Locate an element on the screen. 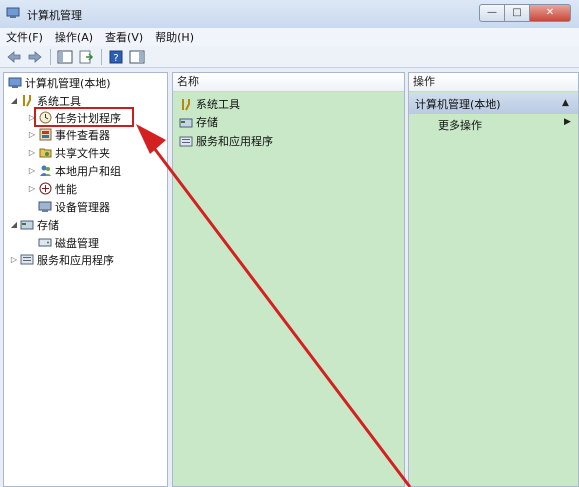 The height and width of the screenshot is (487, 579). tree-item-disk-management: 磁盘管理 is located at coordinates (67, 242).